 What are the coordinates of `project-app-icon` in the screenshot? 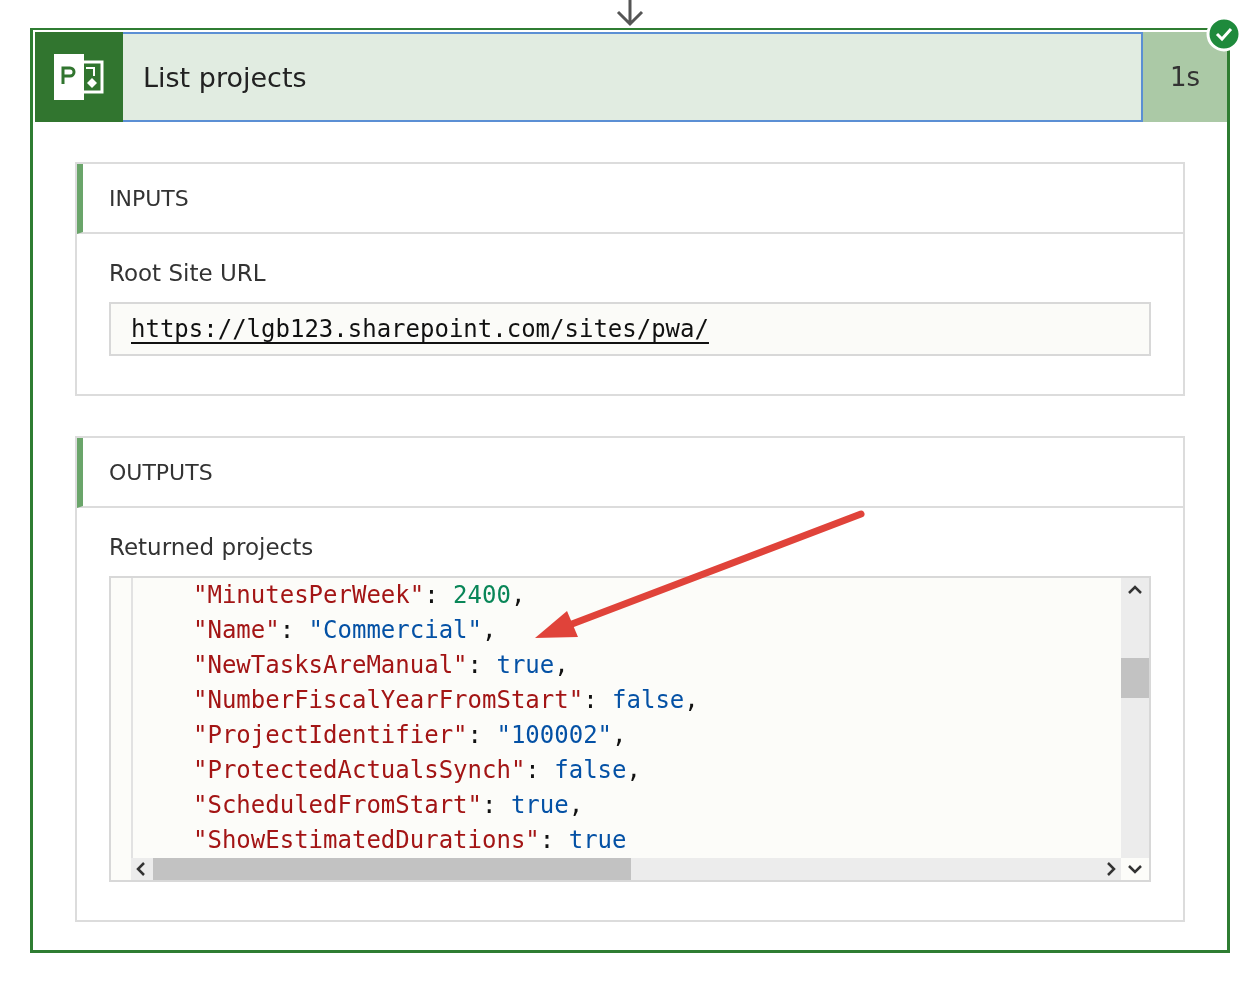 It's located at (79, 77).